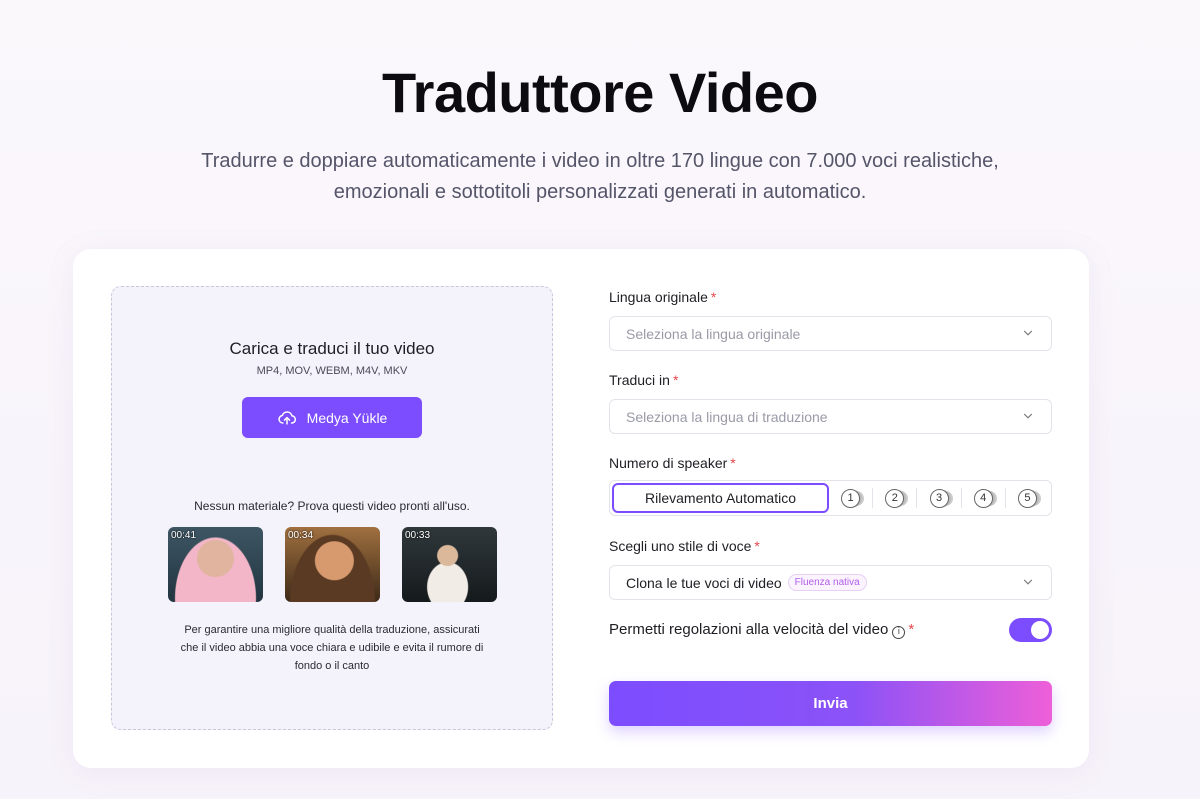 The height and width of the screenshot is (799, 1200). What do you see at coordinates (713, 333) in the screenshot?
I see `source-language-placeholder: Seleziona la lingua originale` at bounding box center [713, 333].